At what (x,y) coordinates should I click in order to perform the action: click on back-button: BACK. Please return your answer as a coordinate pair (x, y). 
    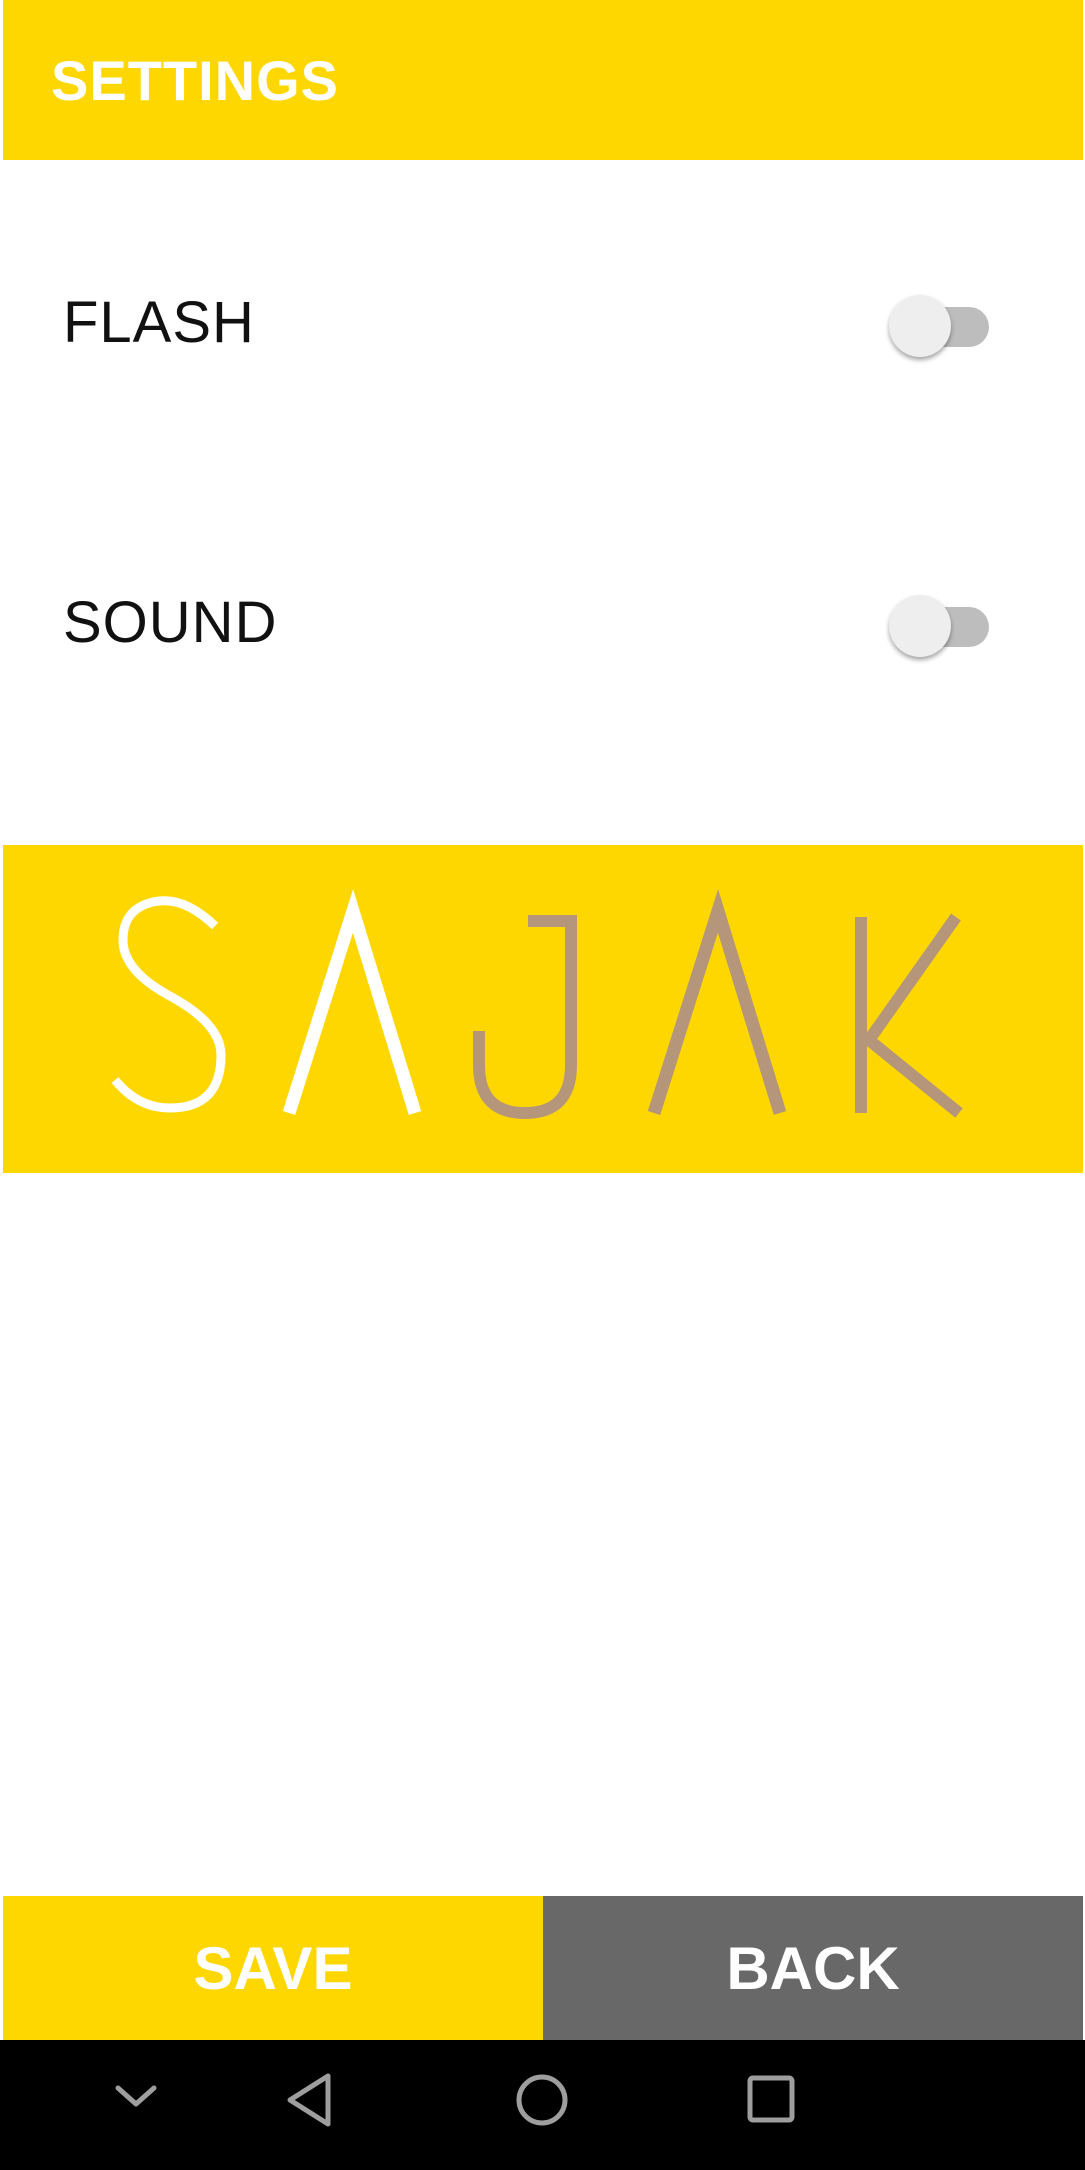
    Looking at the image, I should click on (813, 1968).